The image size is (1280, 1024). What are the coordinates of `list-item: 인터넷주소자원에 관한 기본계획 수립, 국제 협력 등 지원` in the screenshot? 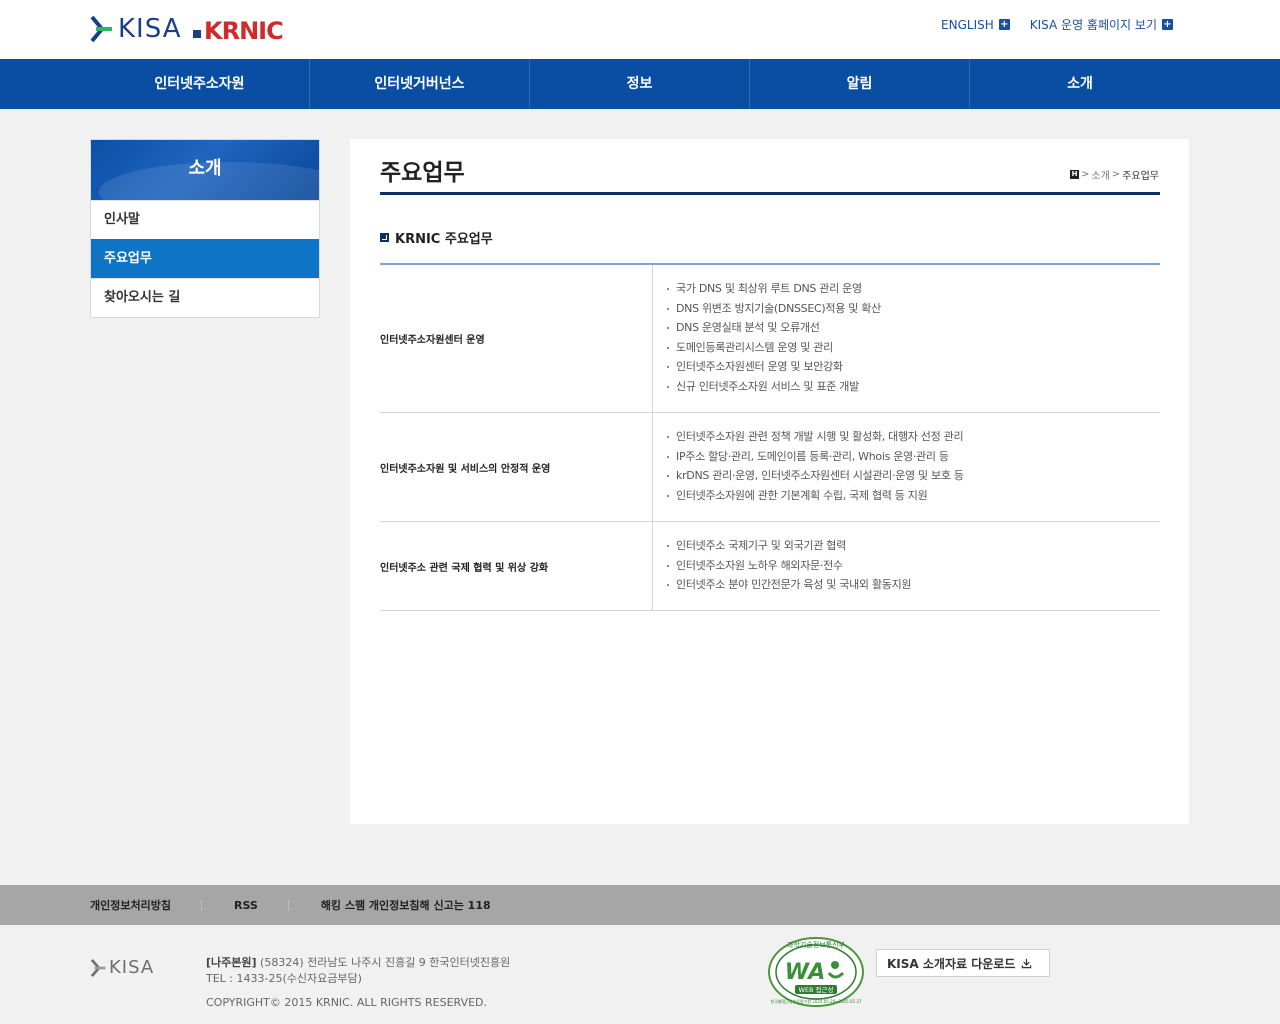 It's located at (913, 496).